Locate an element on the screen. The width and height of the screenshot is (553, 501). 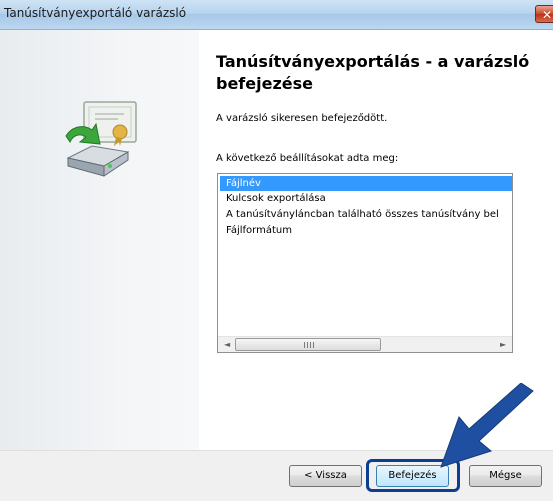
horizontal-scrollbar: ◄ ► is located at coordinates (365, 344).